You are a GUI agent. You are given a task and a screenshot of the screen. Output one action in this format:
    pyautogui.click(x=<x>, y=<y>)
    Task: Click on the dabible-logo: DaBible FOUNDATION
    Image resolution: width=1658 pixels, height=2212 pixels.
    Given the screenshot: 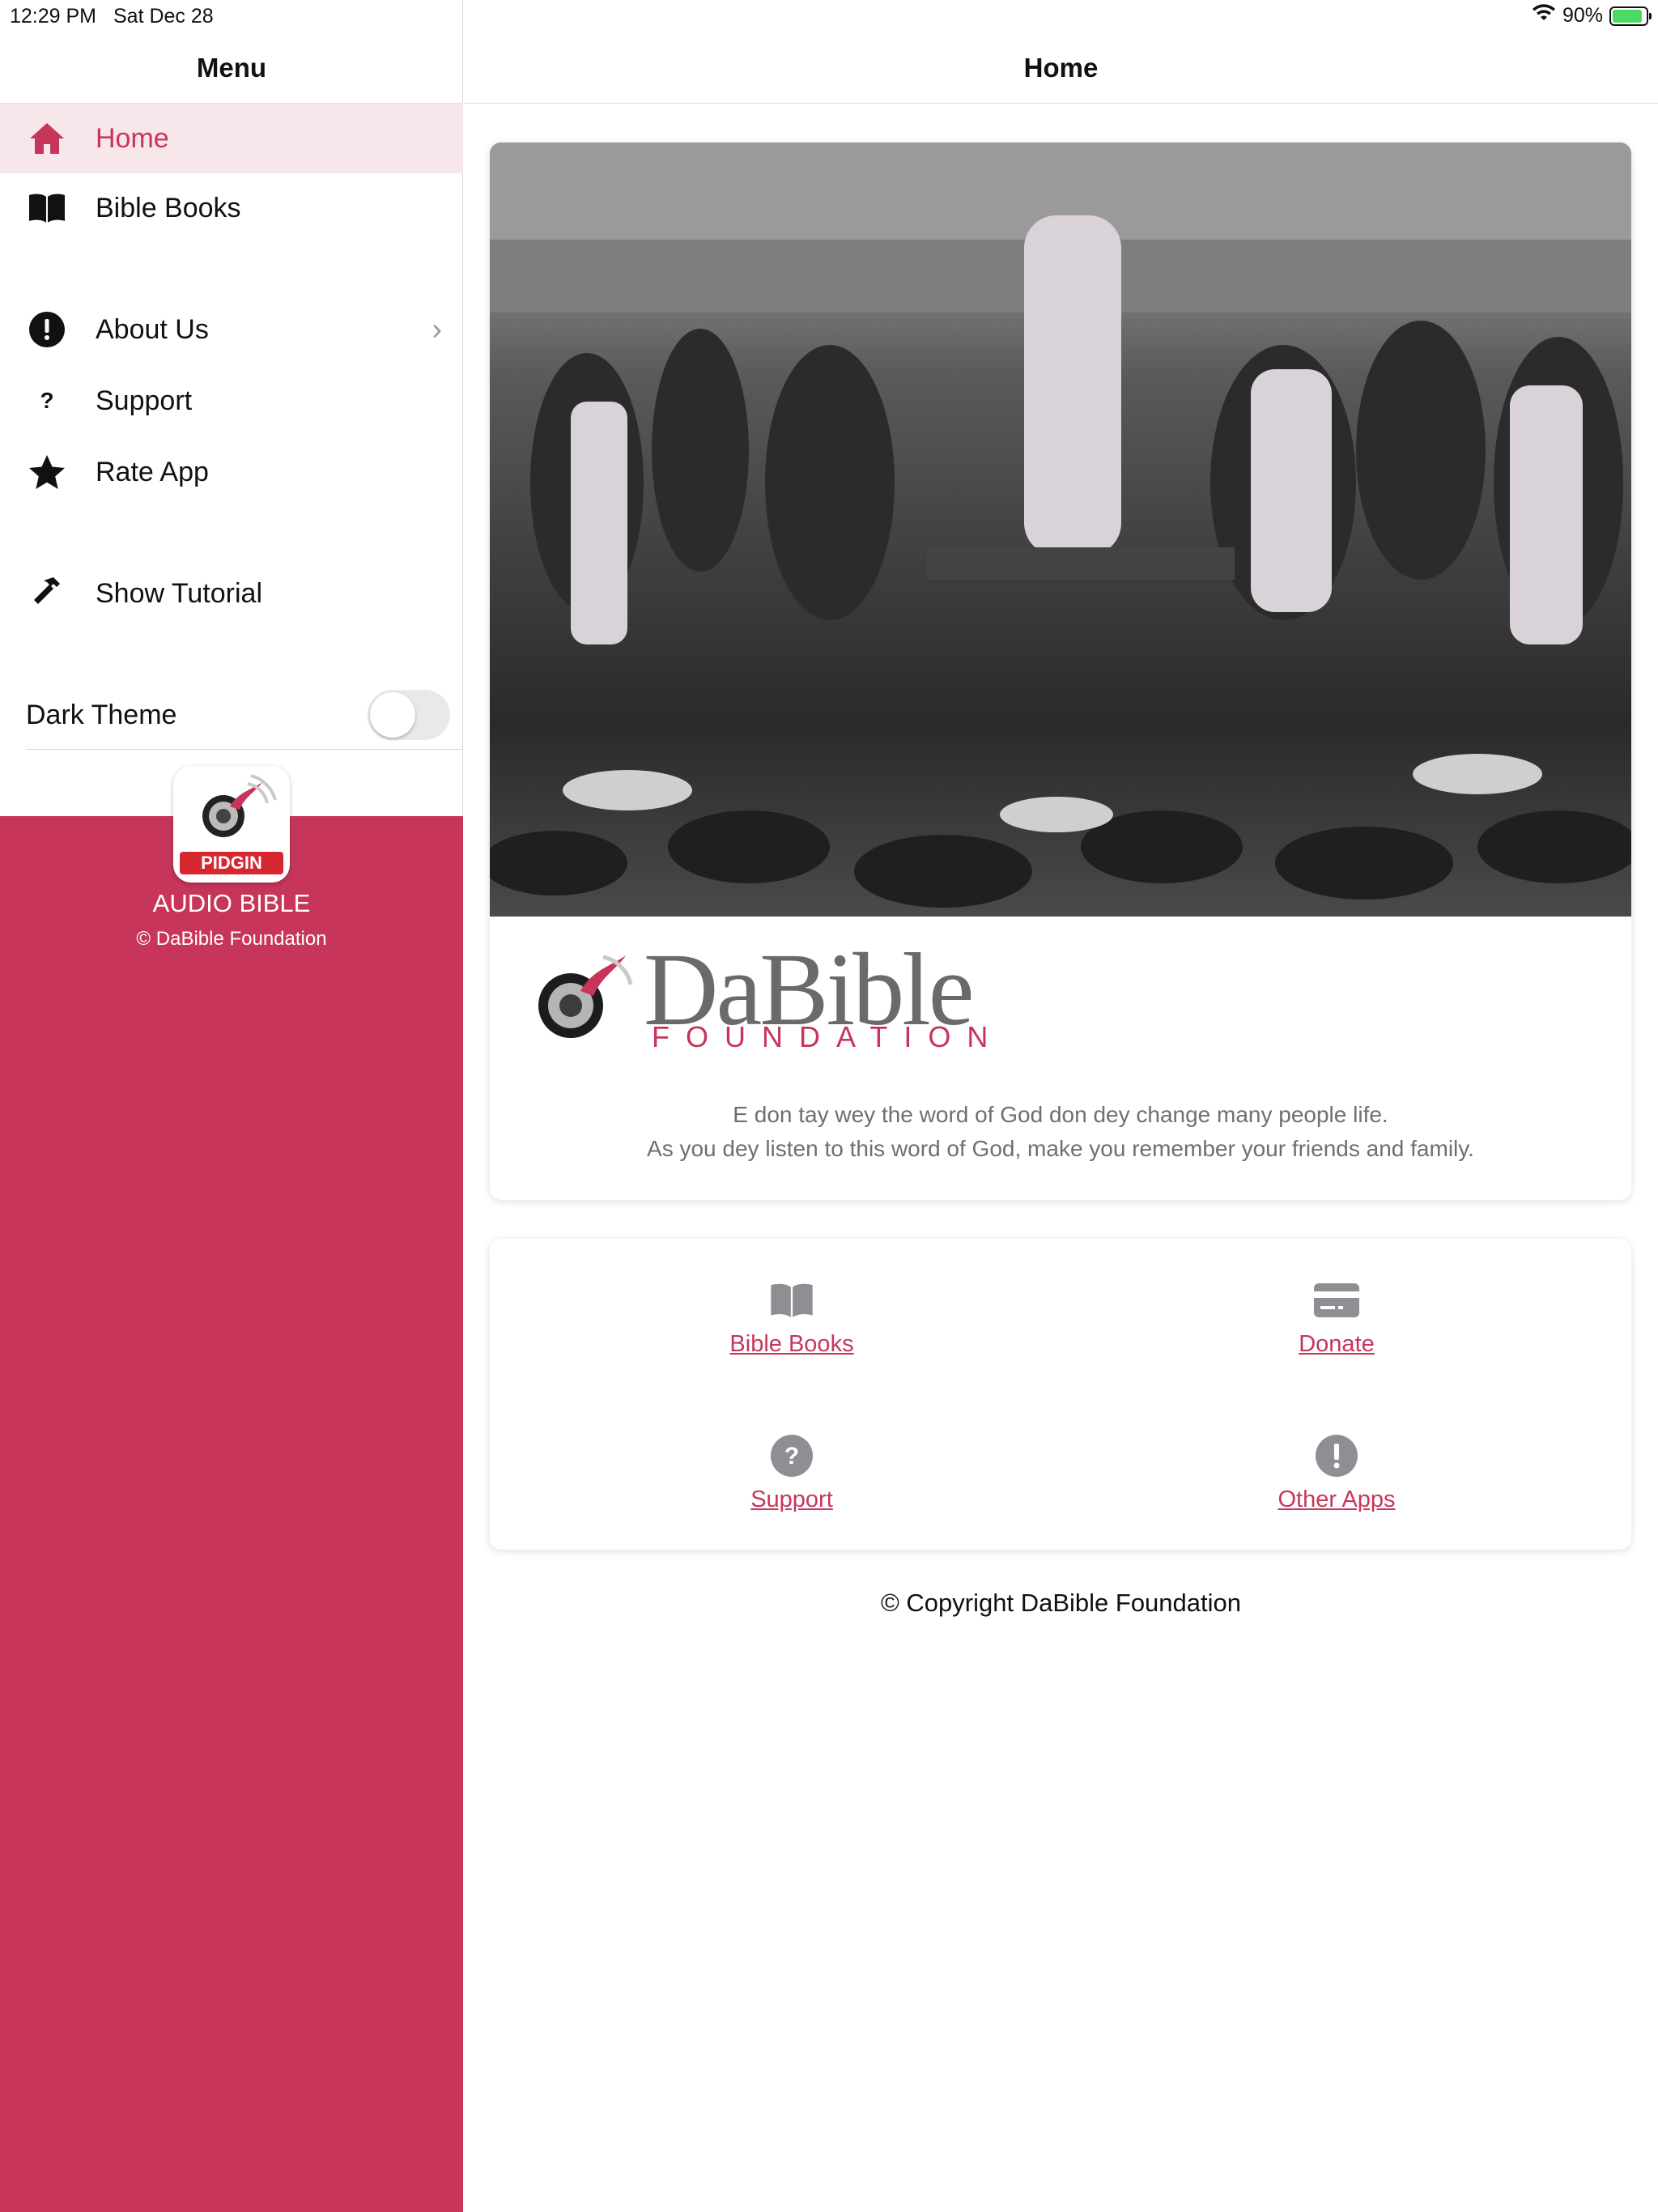 What is the action you would take?
    pyautogui.click(x=805, y=994)
    